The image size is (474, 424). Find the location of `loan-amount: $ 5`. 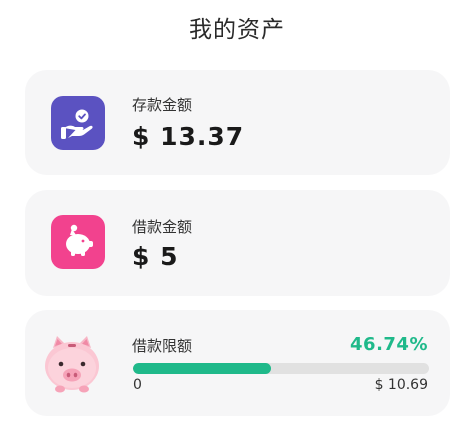

loan-amount: $ 5 is located at coordinates (155, 256).